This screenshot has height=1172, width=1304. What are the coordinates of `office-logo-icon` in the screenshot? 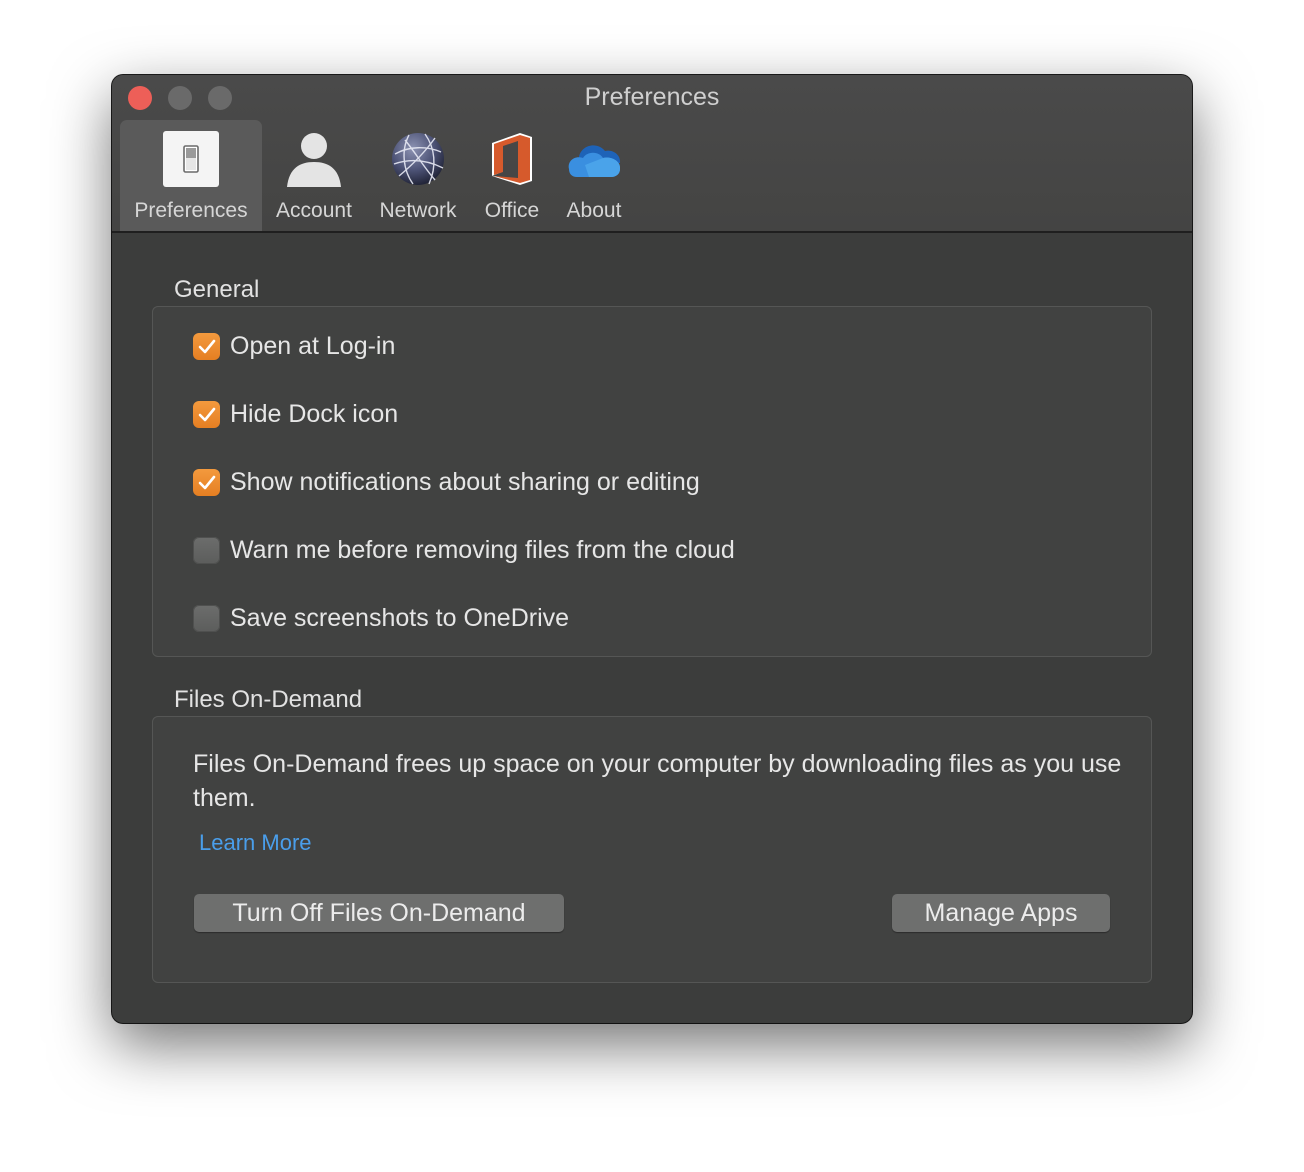 It's located at (512, 159).